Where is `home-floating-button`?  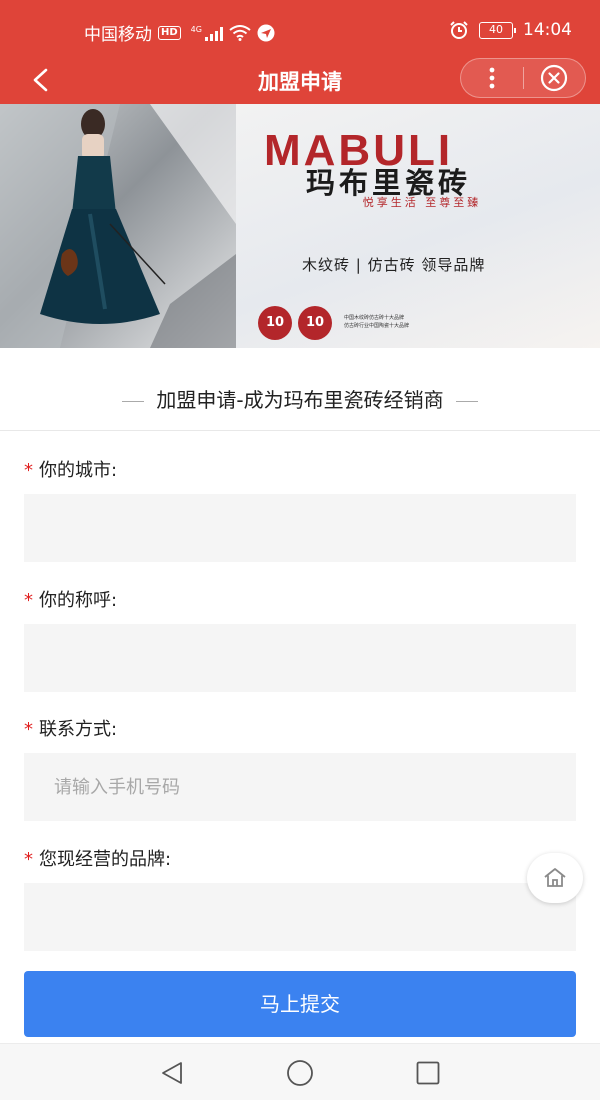
home-floating-button is located at coordinates (555, 878).